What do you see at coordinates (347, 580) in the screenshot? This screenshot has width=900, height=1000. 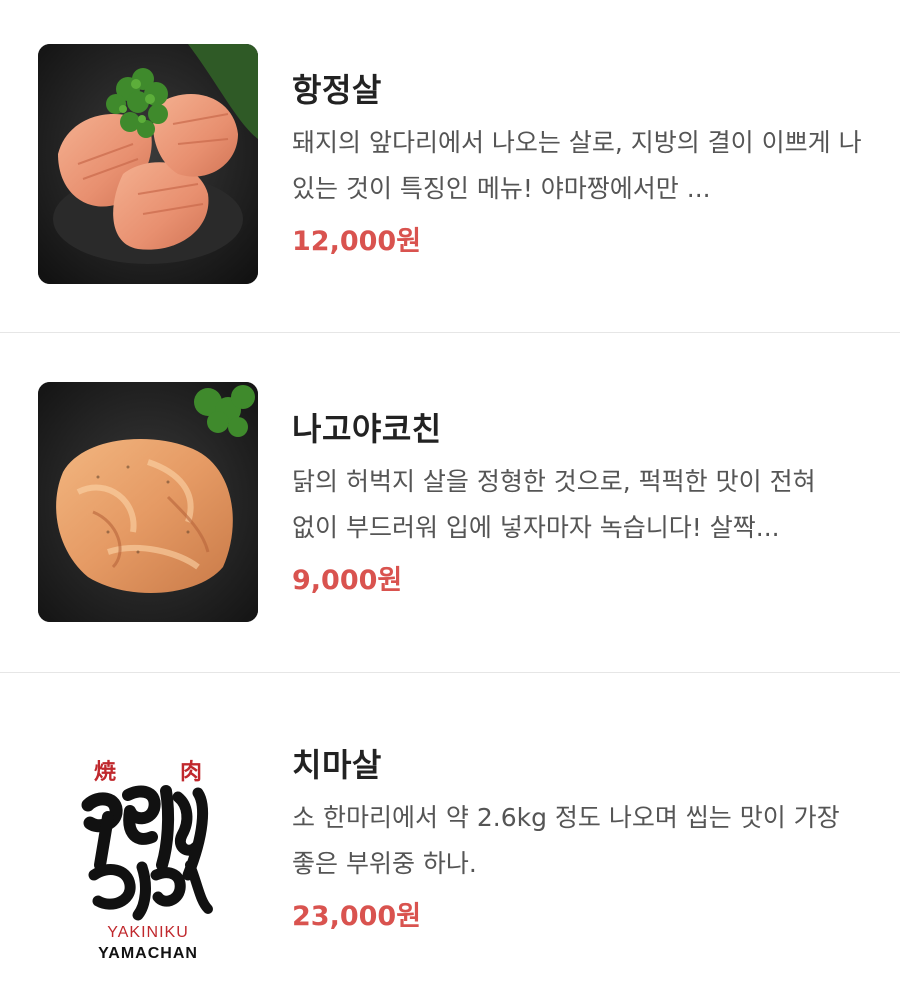 I see `menu-item-price: 9,000원` at bounding box center [347, 580].